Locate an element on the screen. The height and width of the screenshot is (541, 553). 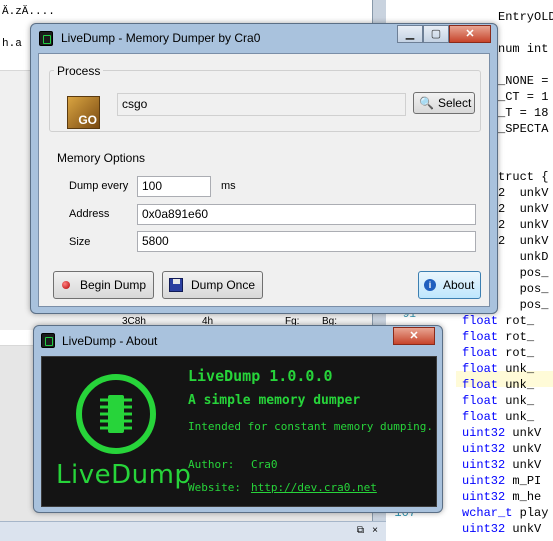
maximize-button: ▢ is located at coordinates (436, 34).